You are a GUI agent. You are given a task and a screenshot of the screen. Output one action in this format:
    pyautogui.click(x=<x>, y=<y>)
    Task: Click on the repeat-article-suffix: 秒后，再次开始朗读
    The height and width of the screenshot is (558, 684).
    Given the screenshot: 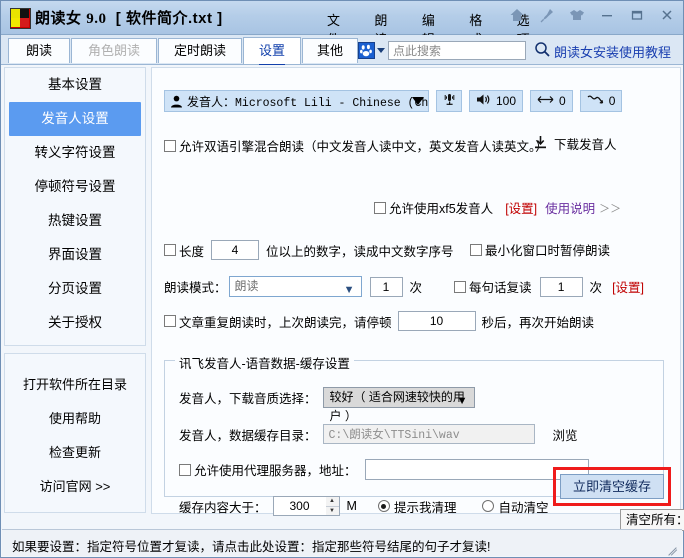 What is the action you would take?
    pyautogui.click(x=538, y=322)
    